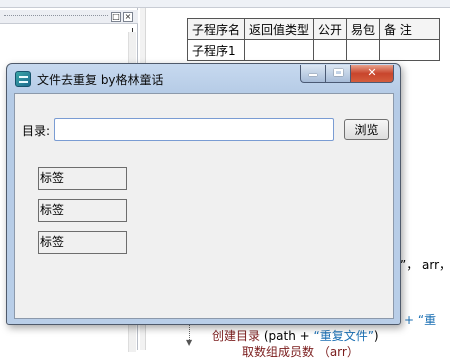  I want to click on ide-toolbar, so click(225, 4).